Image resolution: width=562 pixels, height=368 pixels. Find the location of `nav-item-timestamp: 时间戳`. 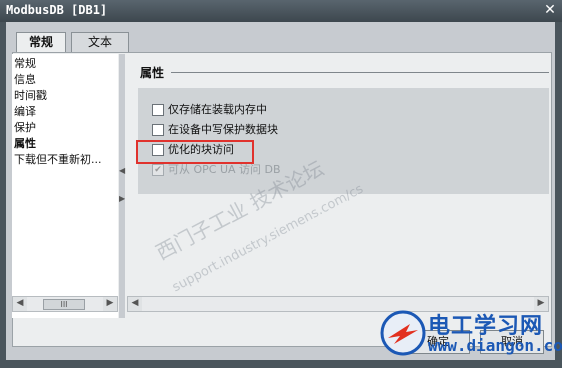

nav-item-timestamp: 时间戳 is located at coordinates (30, 96).